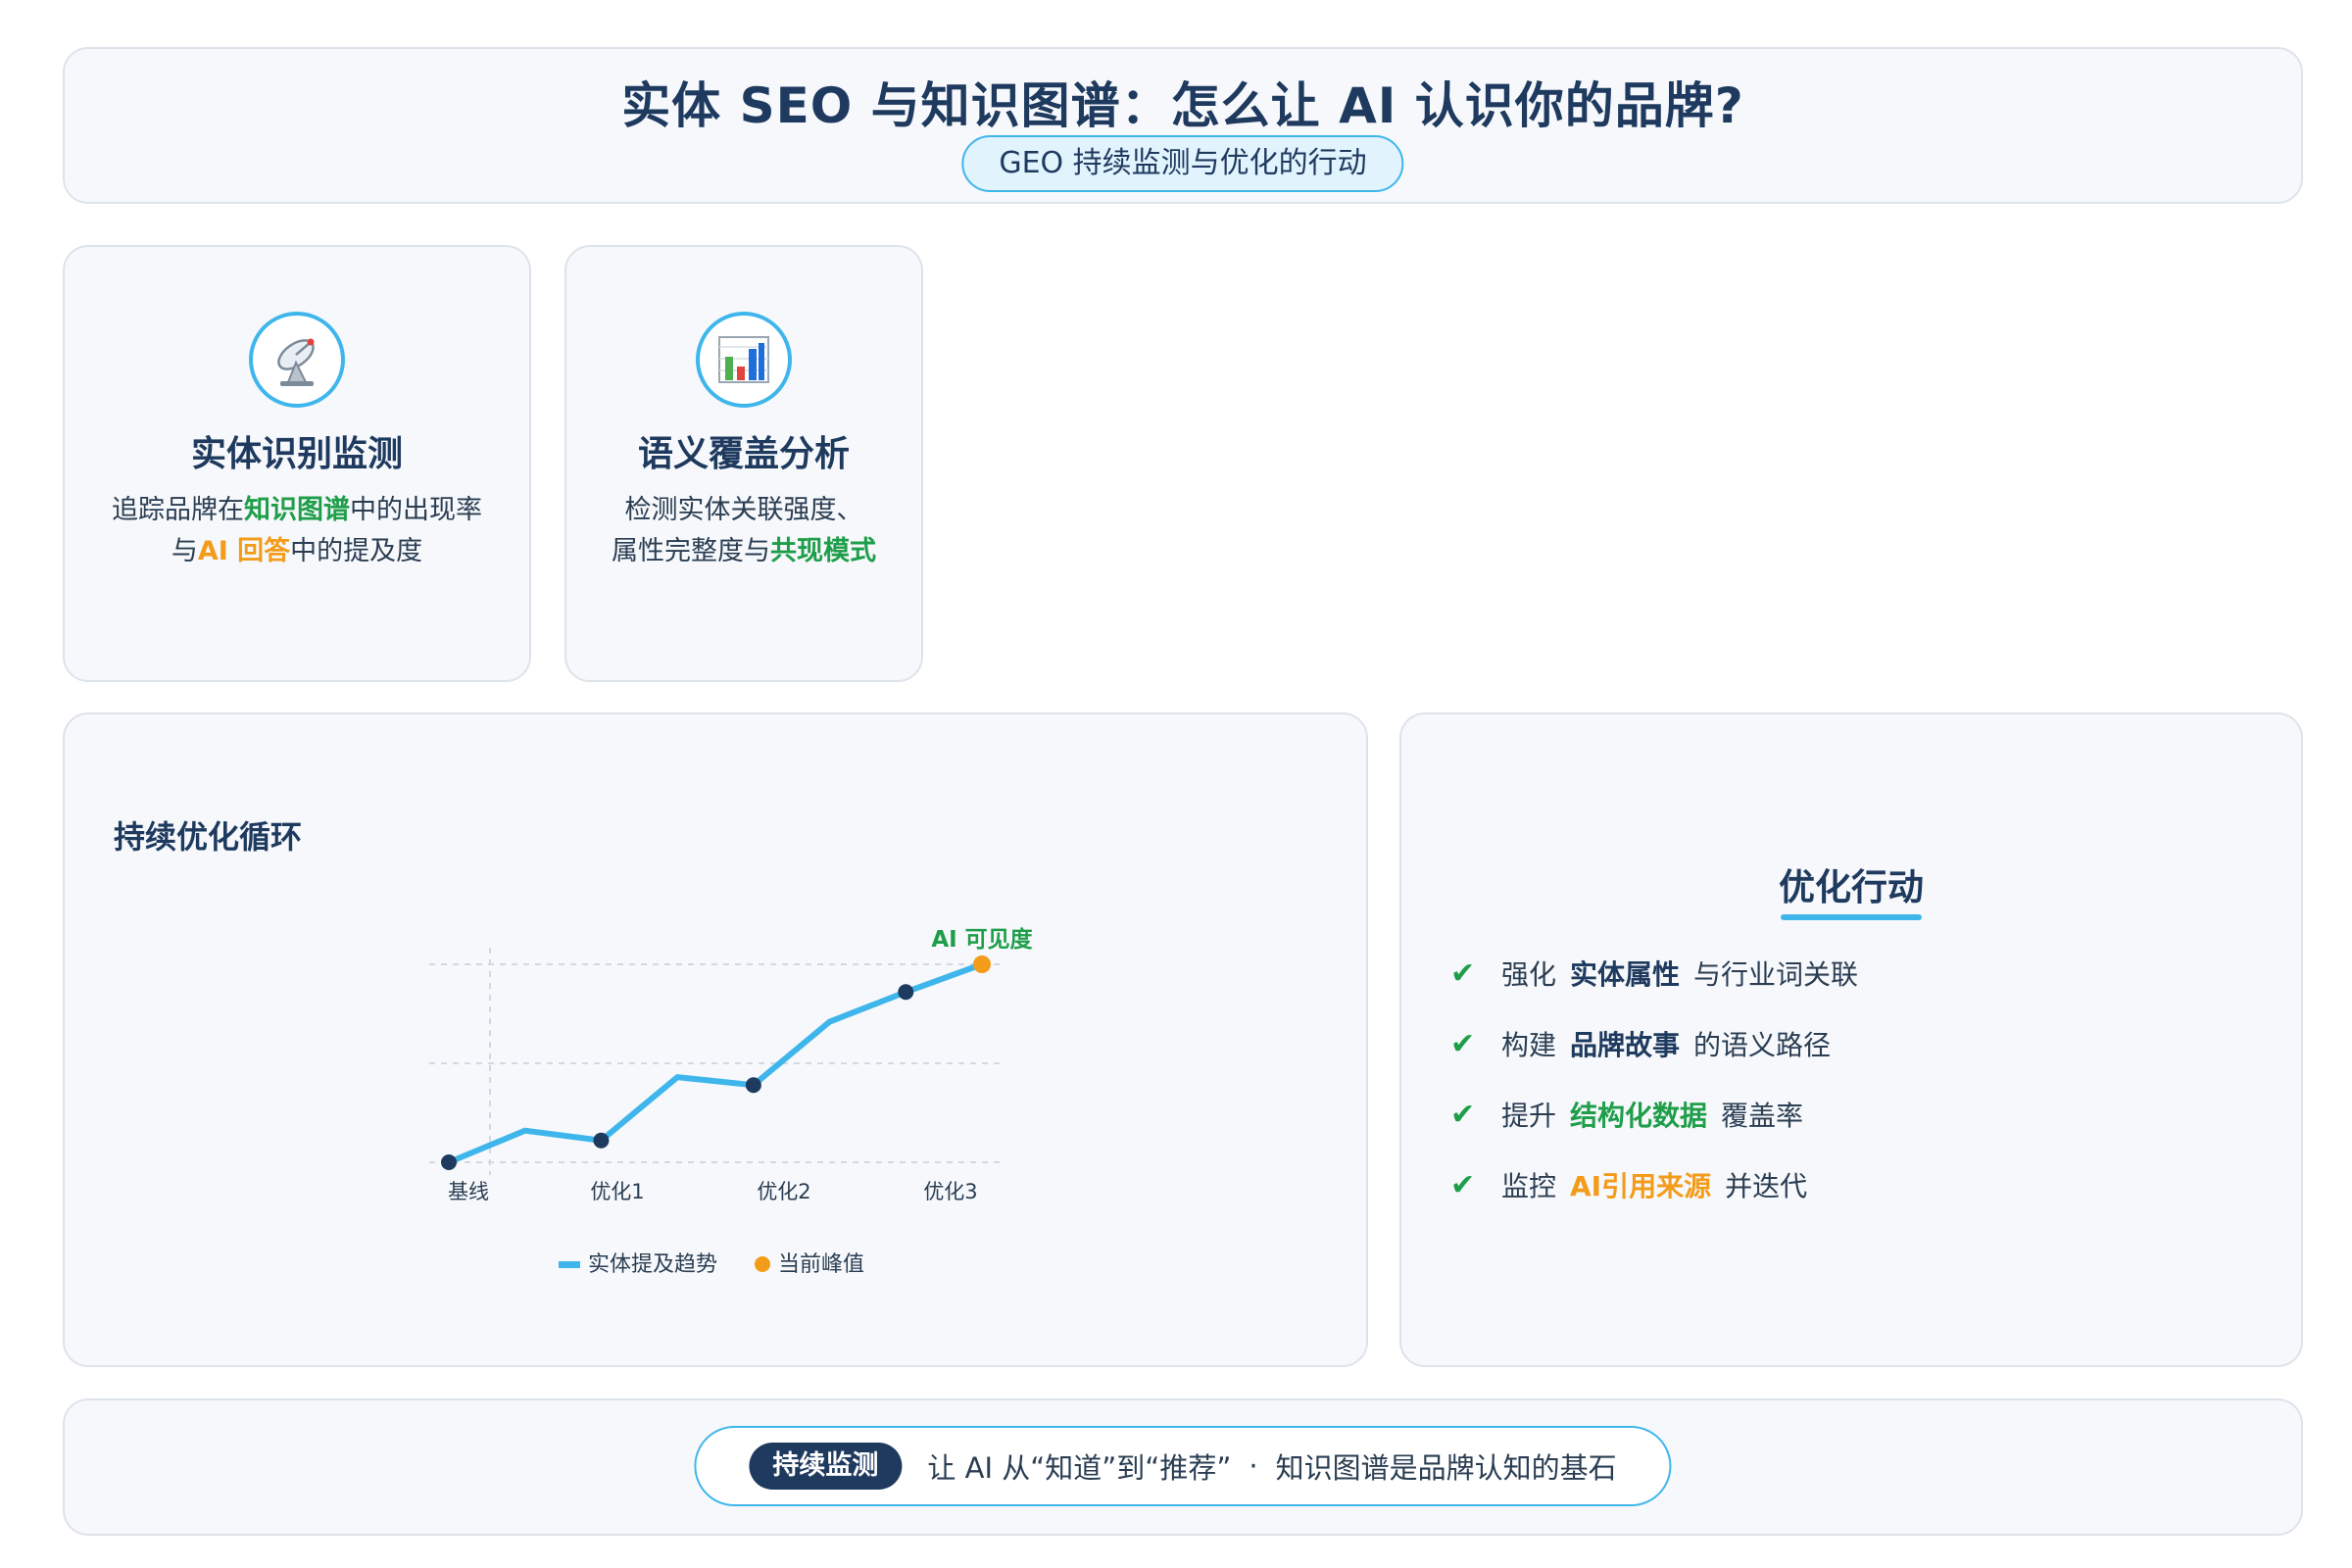 This screenshot has height=1568, width=2352. Describe the element at coordinates (1529, 1045) in the screenshot. I see `action-prefix: 构建` at that location.